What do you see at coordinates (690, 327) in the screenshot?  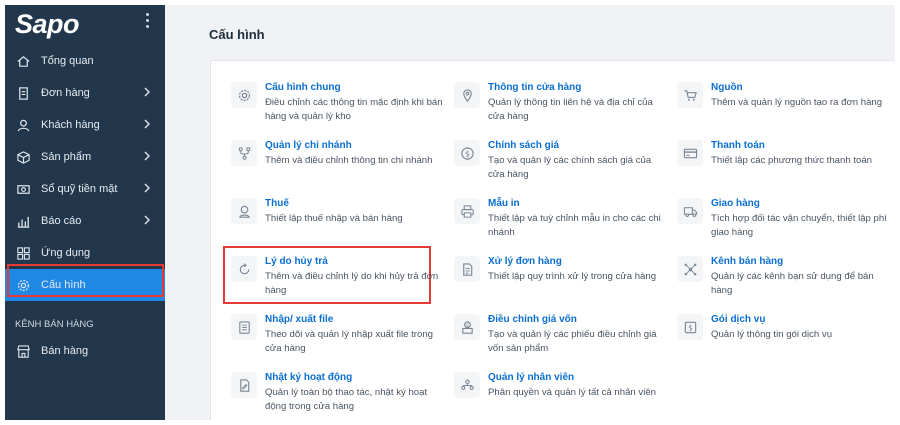 I see `service-package-icon: $` at bounding box center [690, 327].